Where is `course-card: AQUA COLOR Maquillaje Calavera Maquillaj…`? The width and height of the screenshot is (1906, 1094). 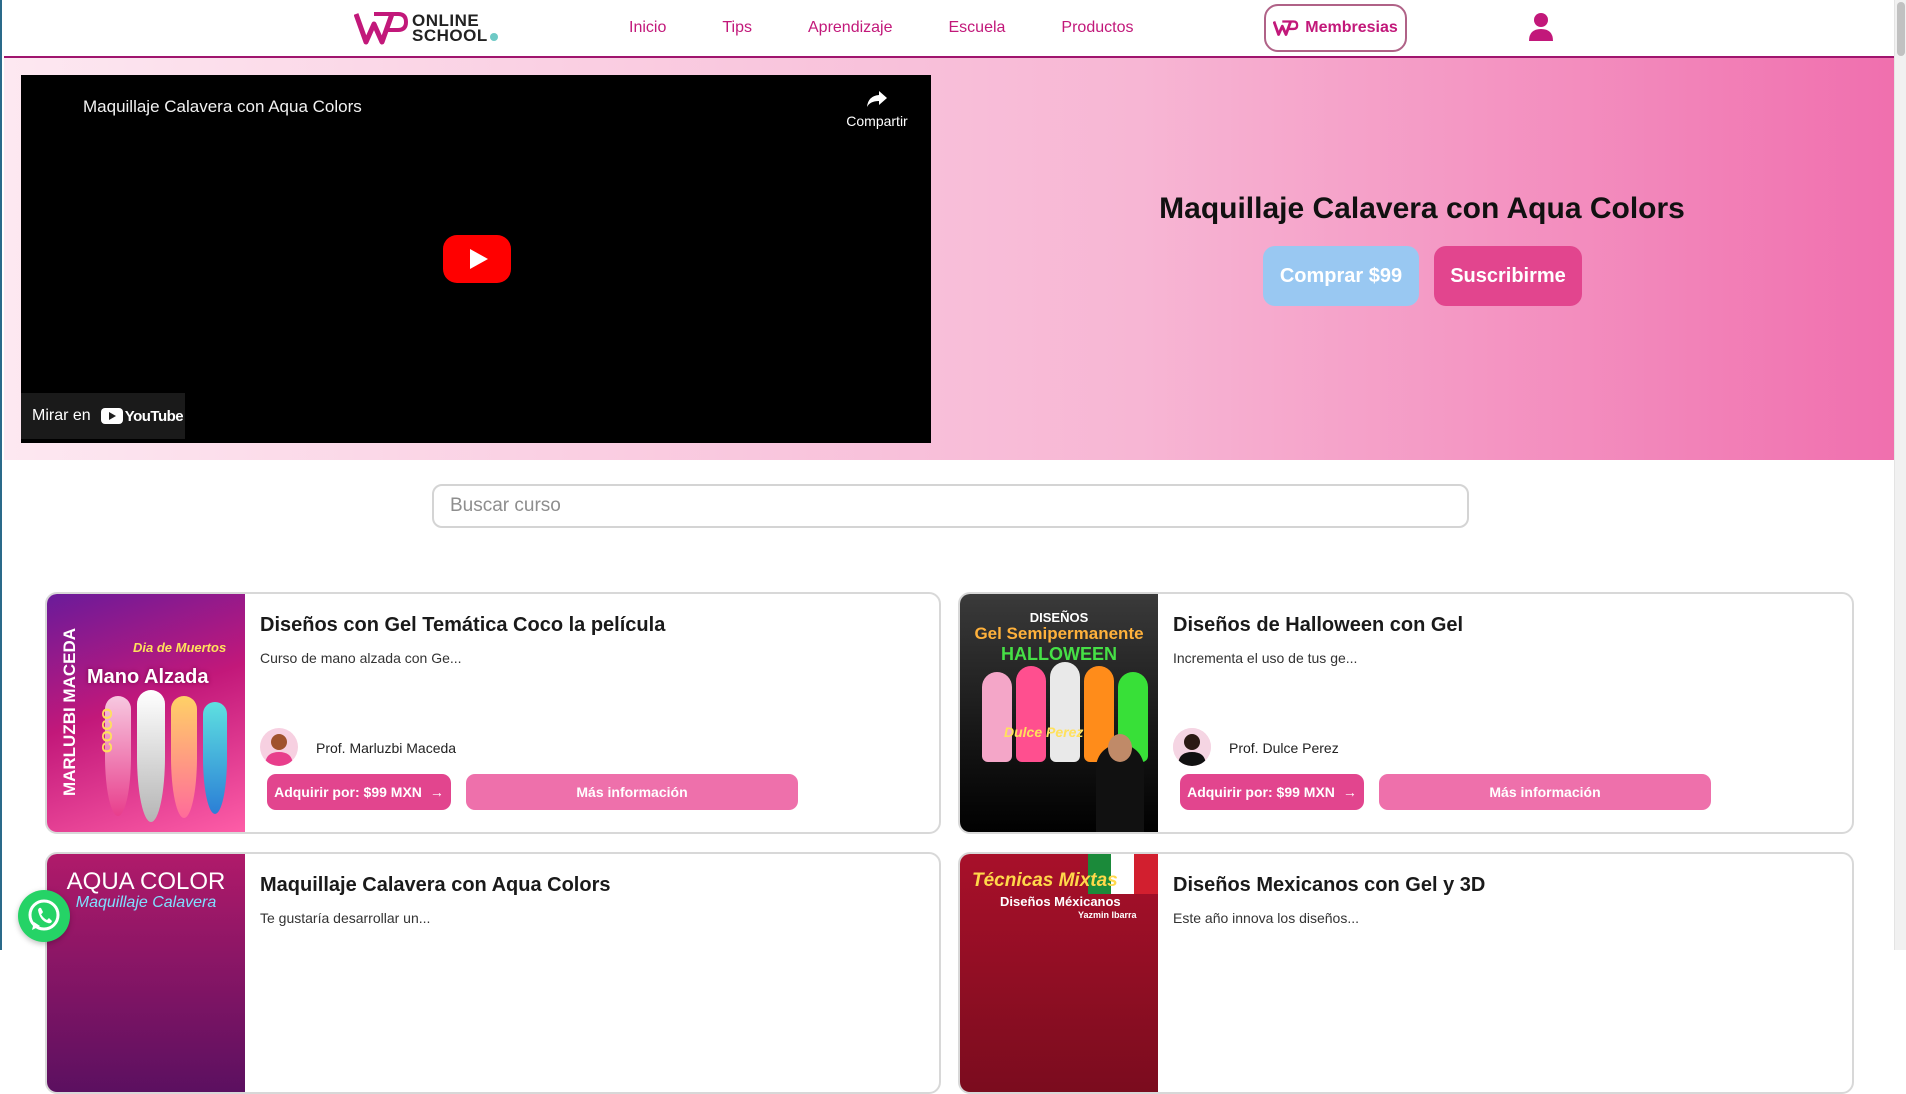
course-card: AQUA COLOR Maquillaje Calavera Maquillaj… is located at coordinates (493, 973).